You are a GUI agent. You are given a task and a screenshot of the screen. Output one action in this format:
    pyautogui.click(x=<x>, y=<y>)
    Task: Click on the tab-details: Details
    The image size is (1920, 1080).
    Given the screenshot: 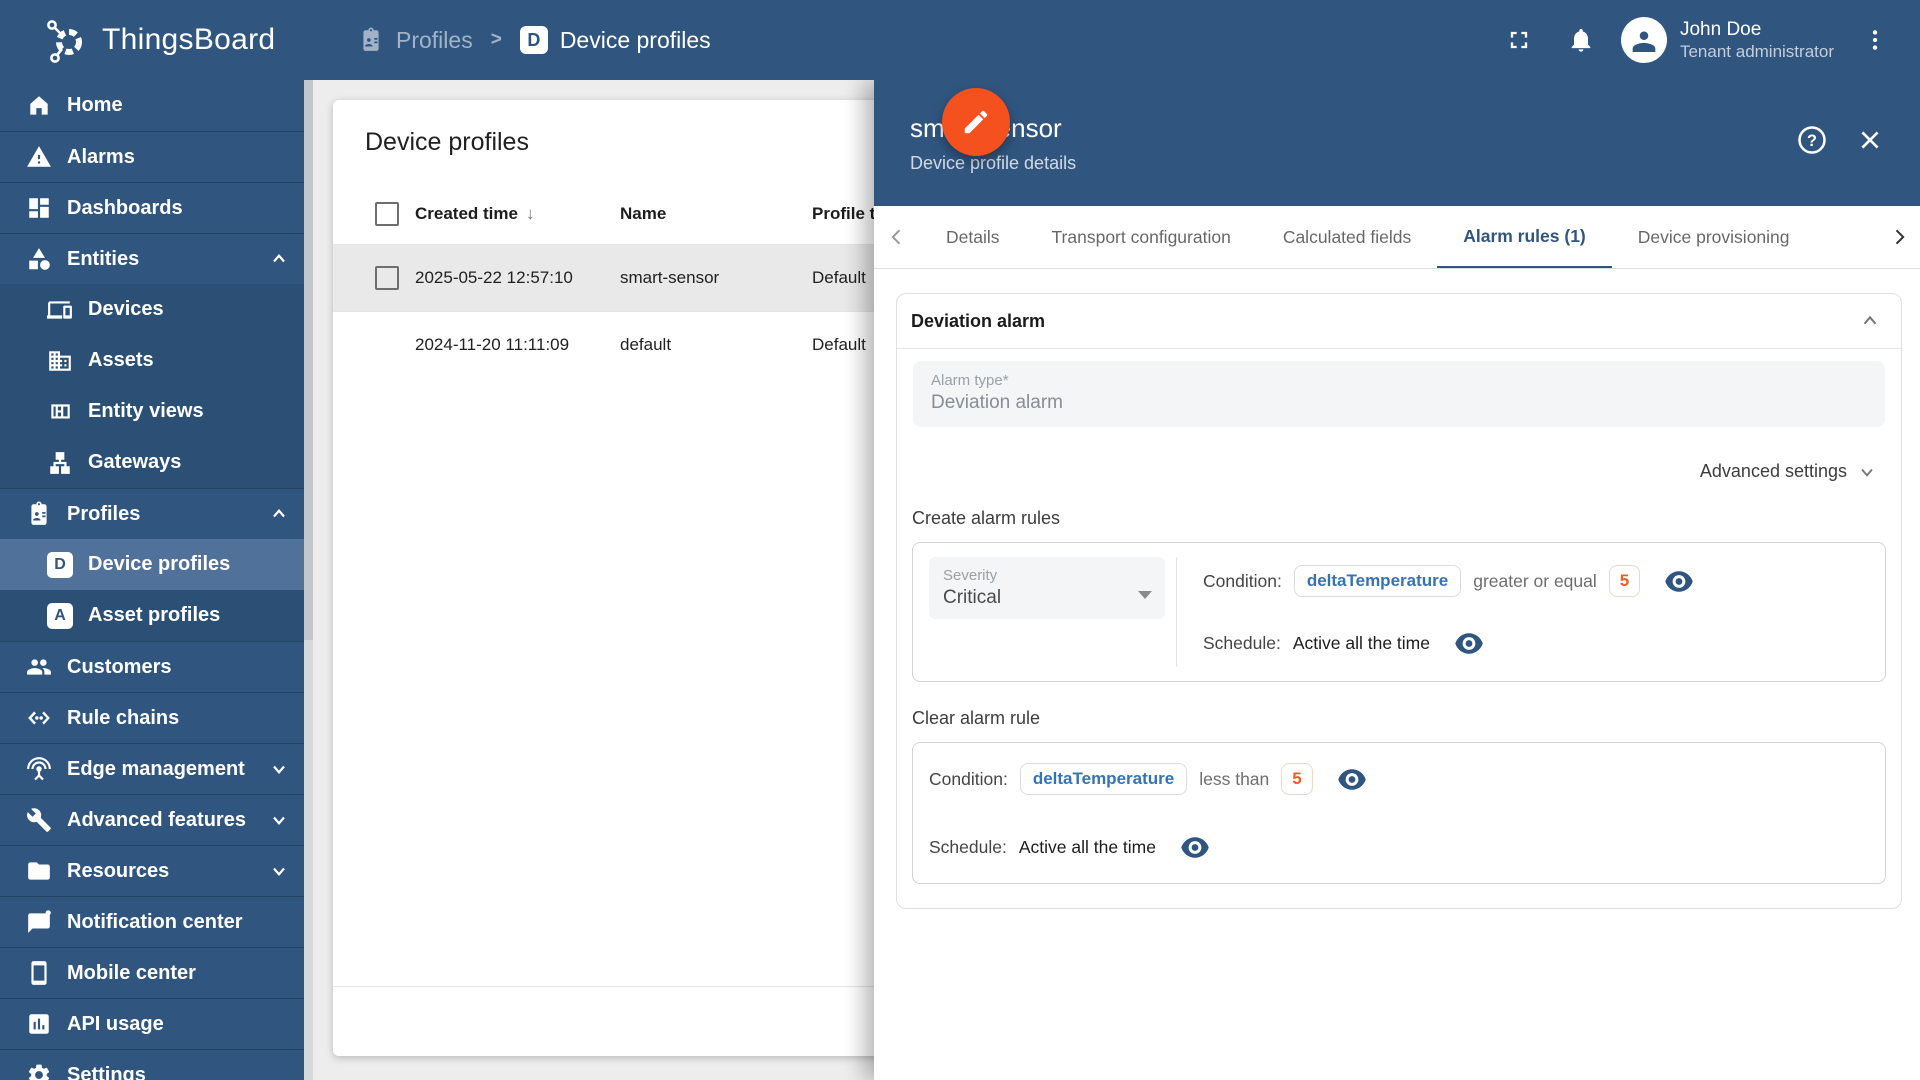 What is the action you would take?
    pyautogui.click(x=973, y=237)
    